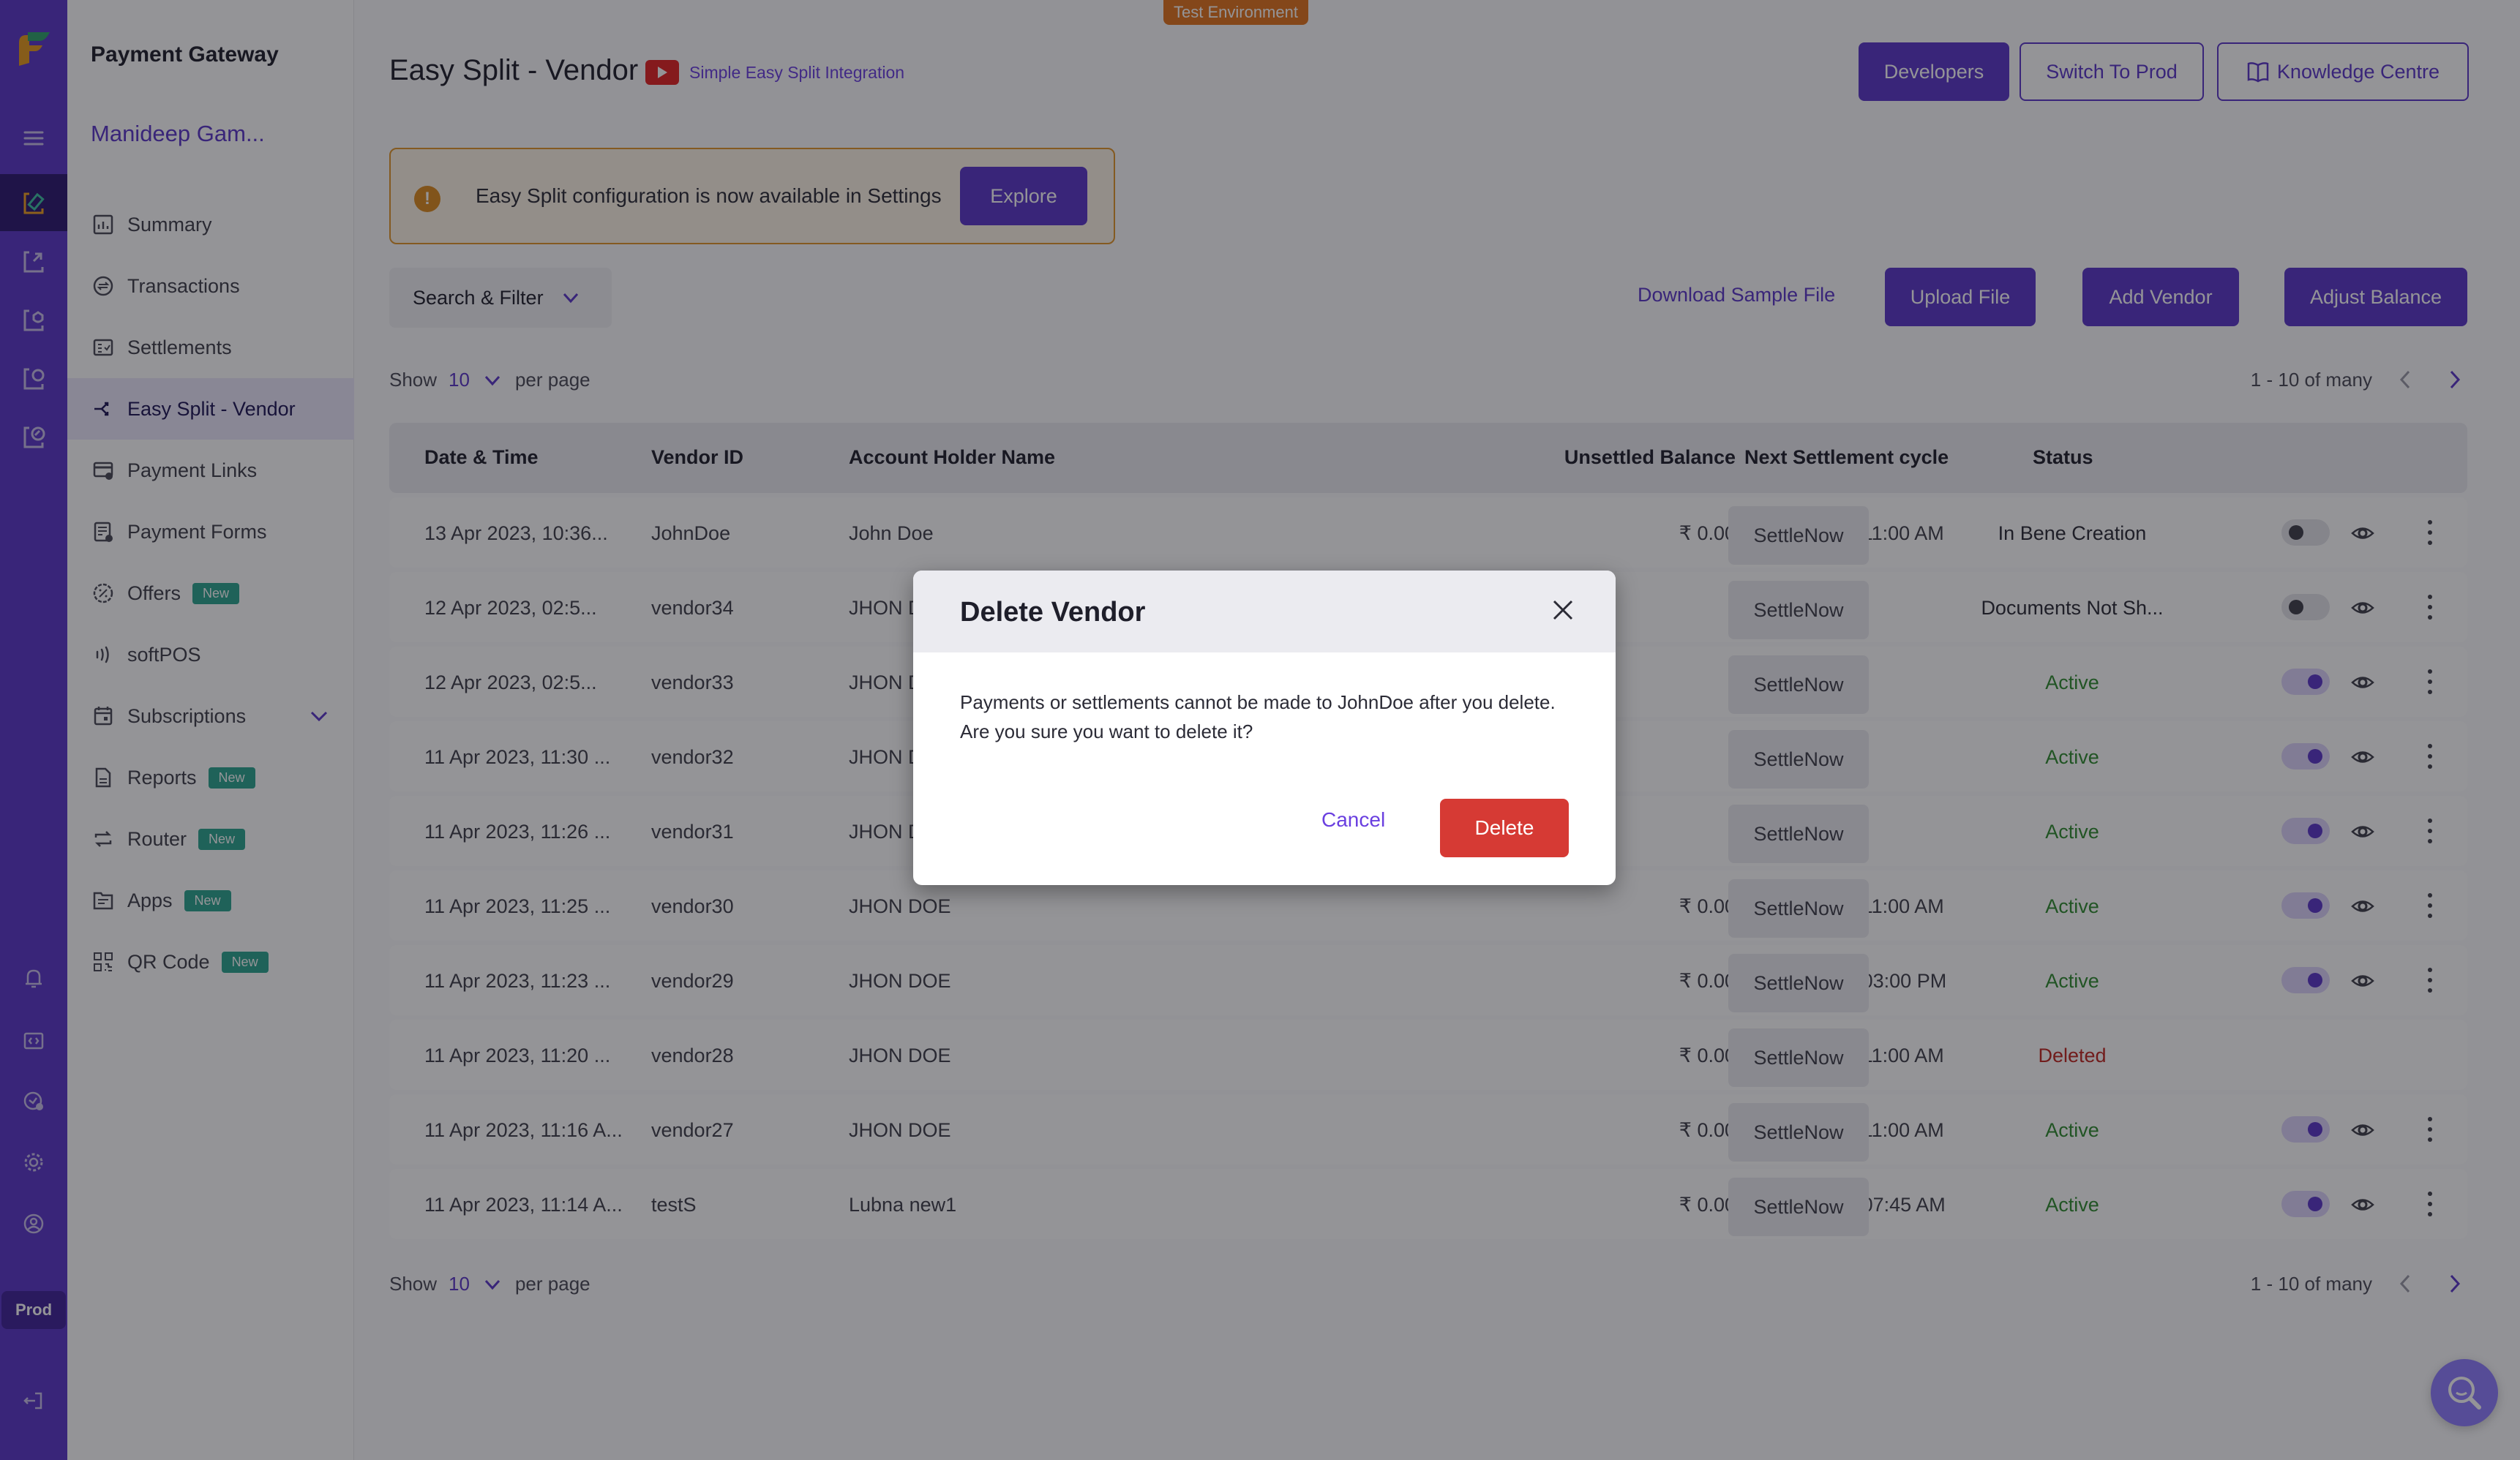  Describe the element at coordinates (1504, 828) in the screenshot. I see `delete-button: Delete` at that location.